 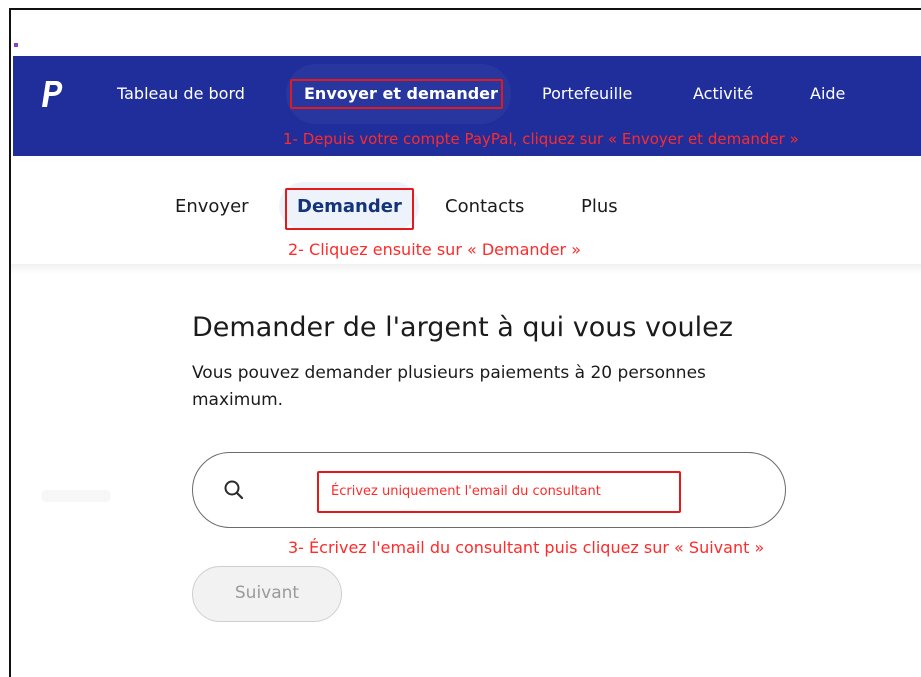 I want to click on highlight-box-tab, so click(x=349, y=209).